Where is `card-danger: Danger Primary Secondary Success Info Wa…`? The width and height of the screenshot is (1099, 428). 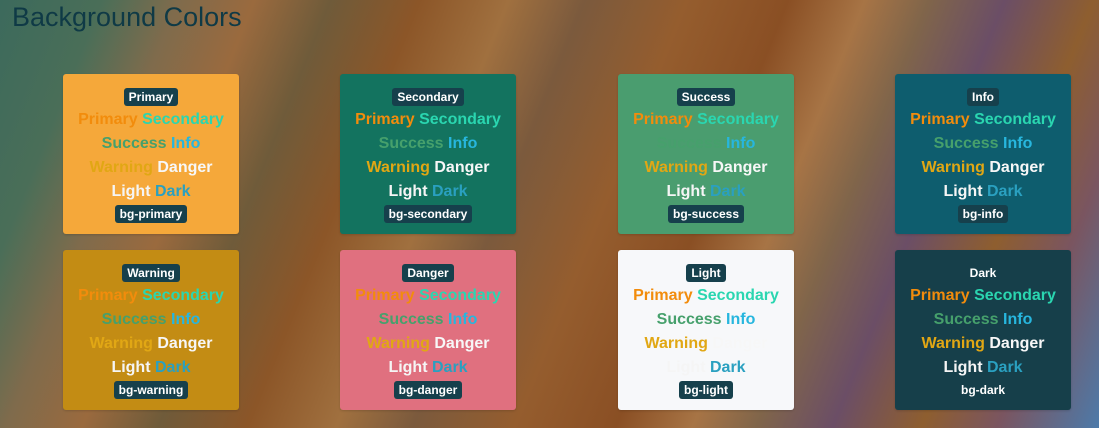 card-danger: Danger Primary Secondary Success Info Wa… is located at coordinates (428, 330).